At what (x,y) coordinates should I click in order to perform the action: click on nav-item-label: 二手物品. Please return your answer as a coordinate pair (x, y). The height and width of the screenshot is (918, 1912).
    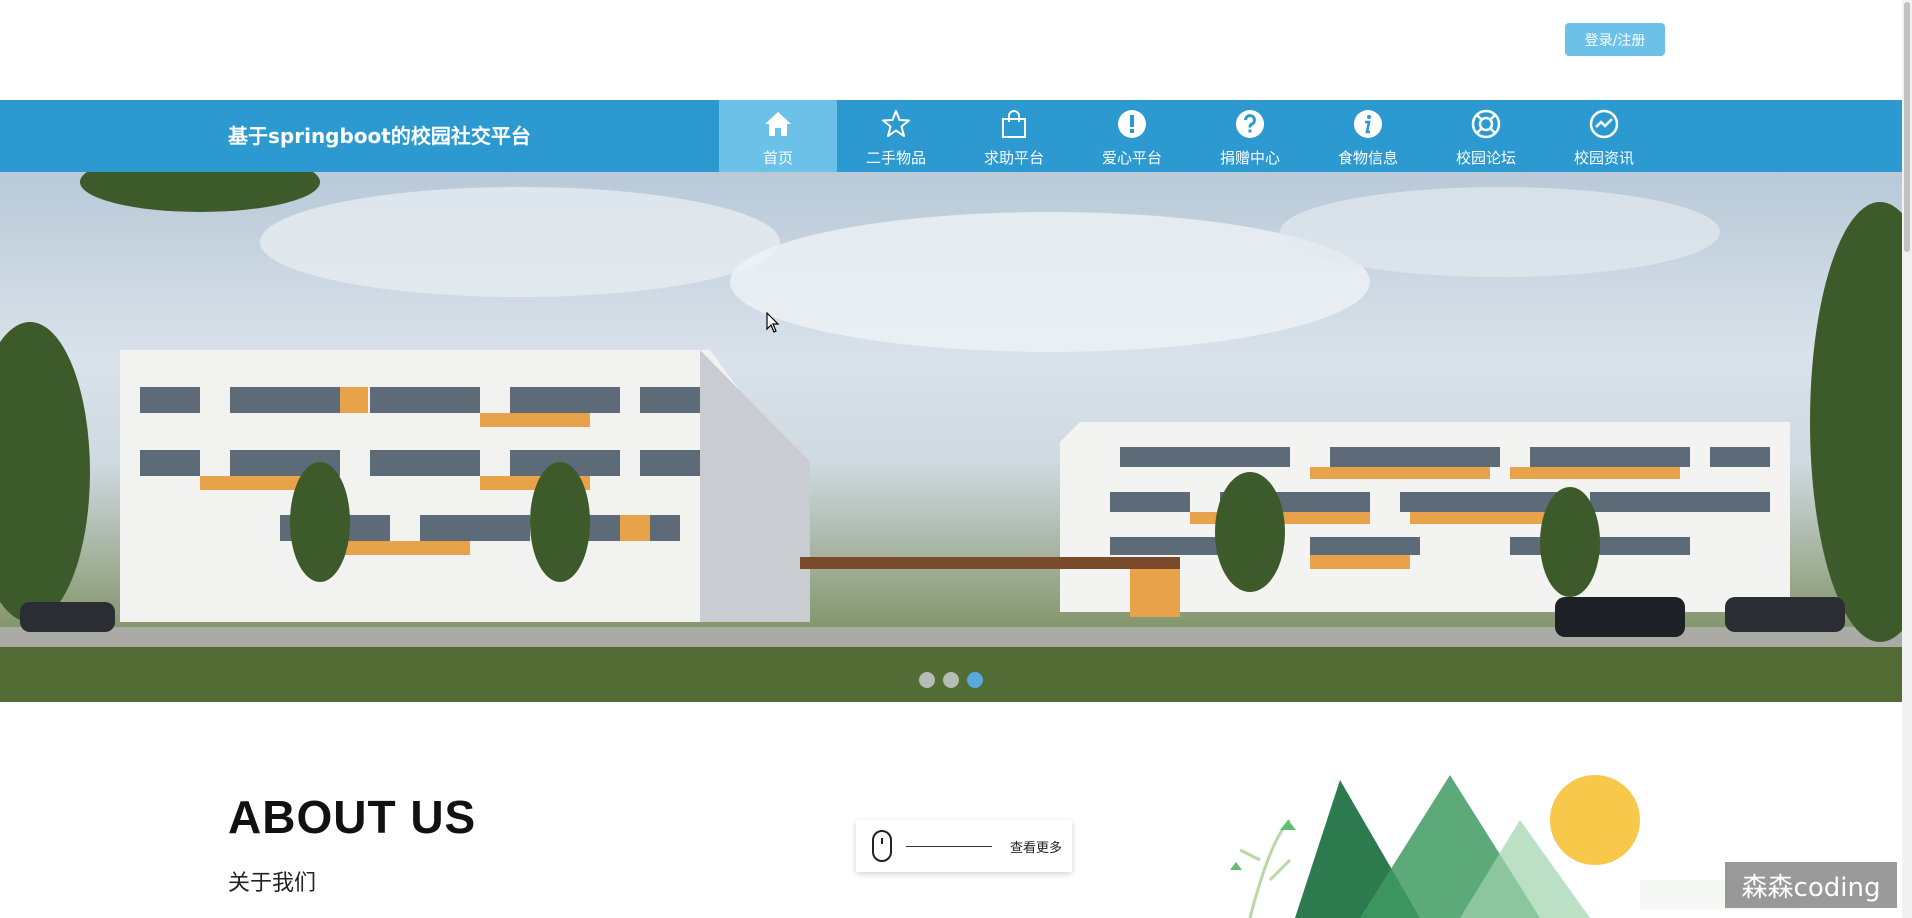
    Looking at the image, I should click on (895, 158).